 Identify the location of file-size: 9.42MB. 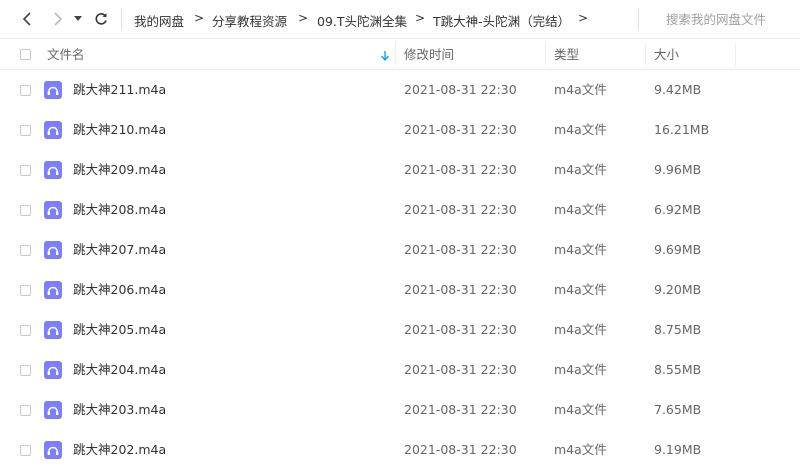
(678, 89).